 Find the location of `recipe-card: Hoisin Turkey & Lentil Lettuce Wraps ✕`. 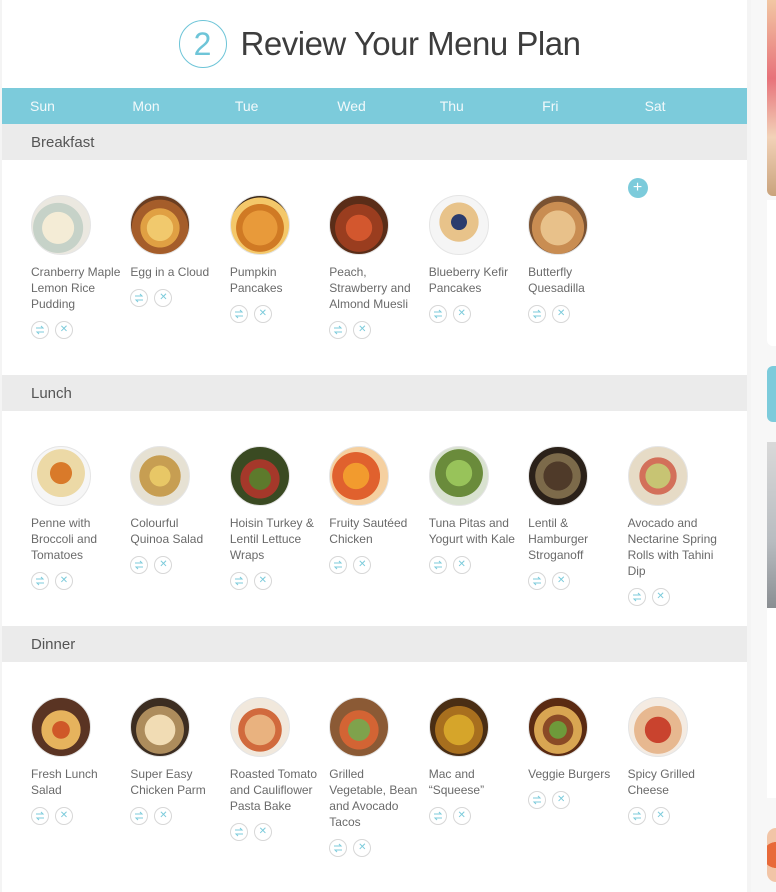

recipe-card: Hoisin Turkey & Lentil Lettuce Wraps ✕ is located at coordinates (279, 536).